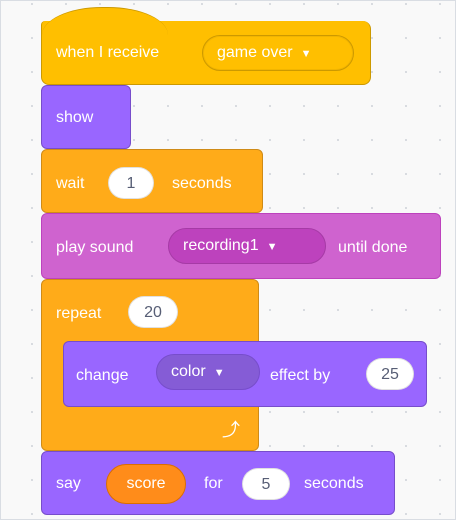 The width and height of the screenshot is (456, 520). What do you see at coordinates (95, 247) in the screenshot?
I see `play-sound-label: play sound` at bounding box center [95, 247].